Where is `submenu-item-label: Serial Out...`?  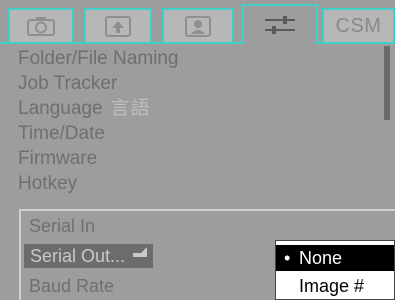
submenu-item-label: Serial Out... is located at coordinates (78, 256).